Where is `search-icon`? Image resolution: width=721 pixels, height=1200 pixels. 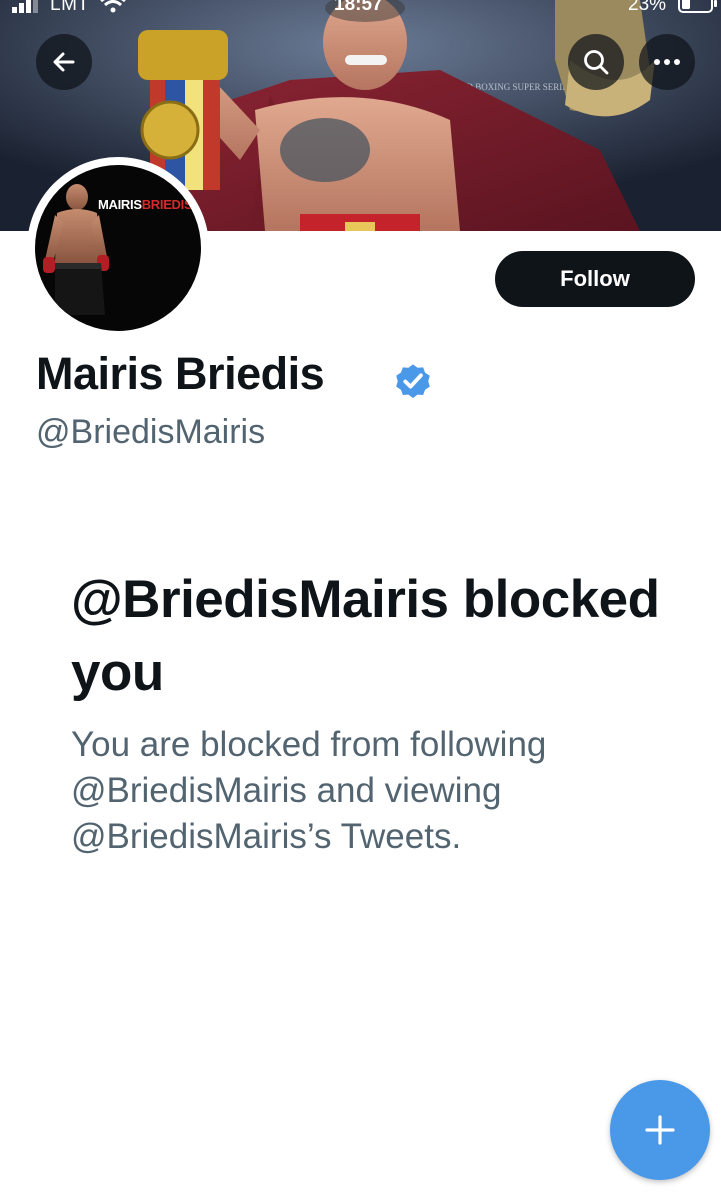 search-icon is located at coordinates (596, 62).